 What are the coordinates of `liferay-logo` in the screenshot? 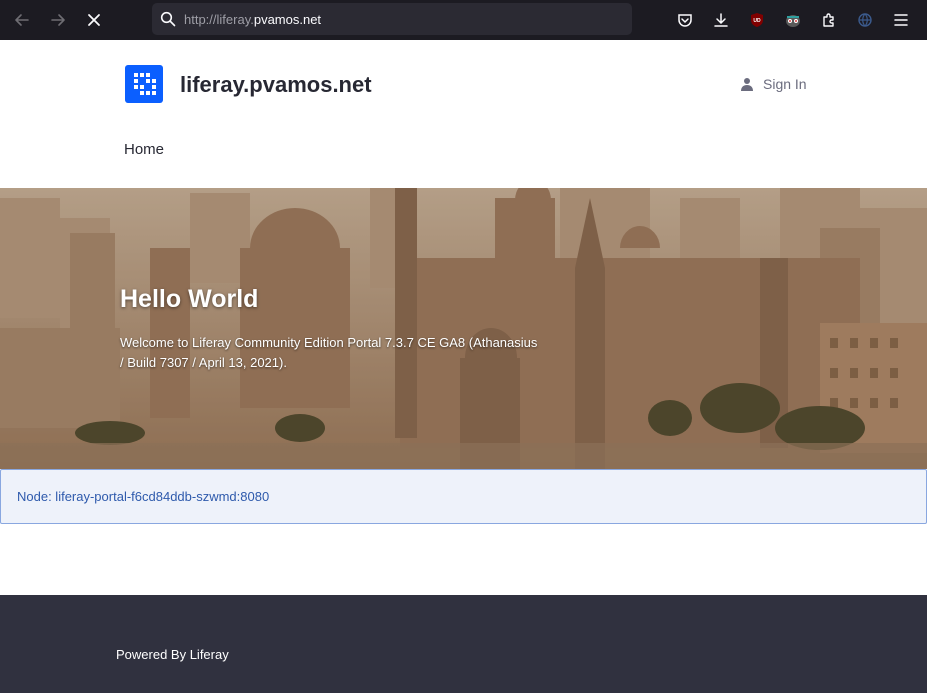 It's located at (144, 84).